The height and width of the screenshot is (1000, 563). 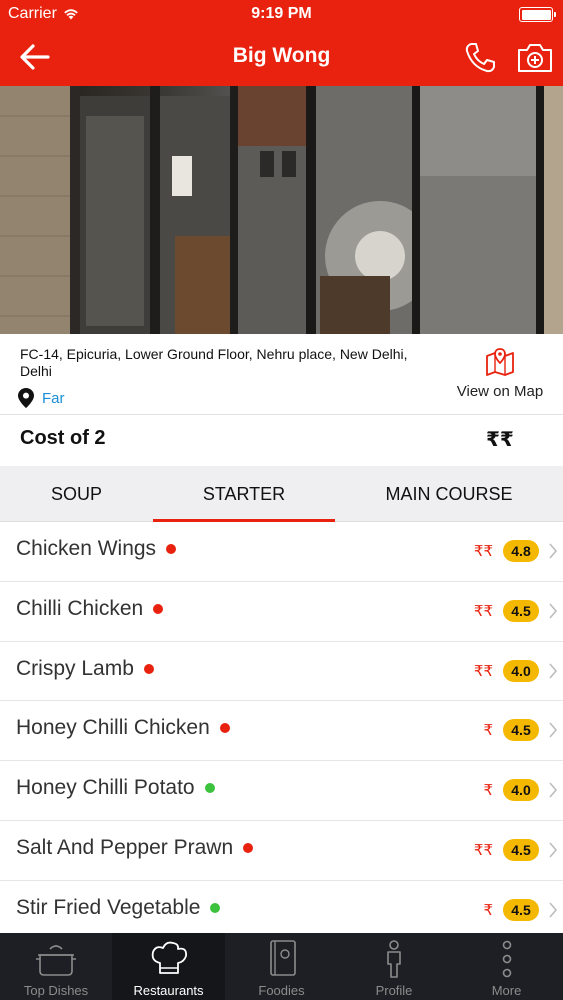 I want to click on rating-badge: 4.8, so click(x=521, y=551).